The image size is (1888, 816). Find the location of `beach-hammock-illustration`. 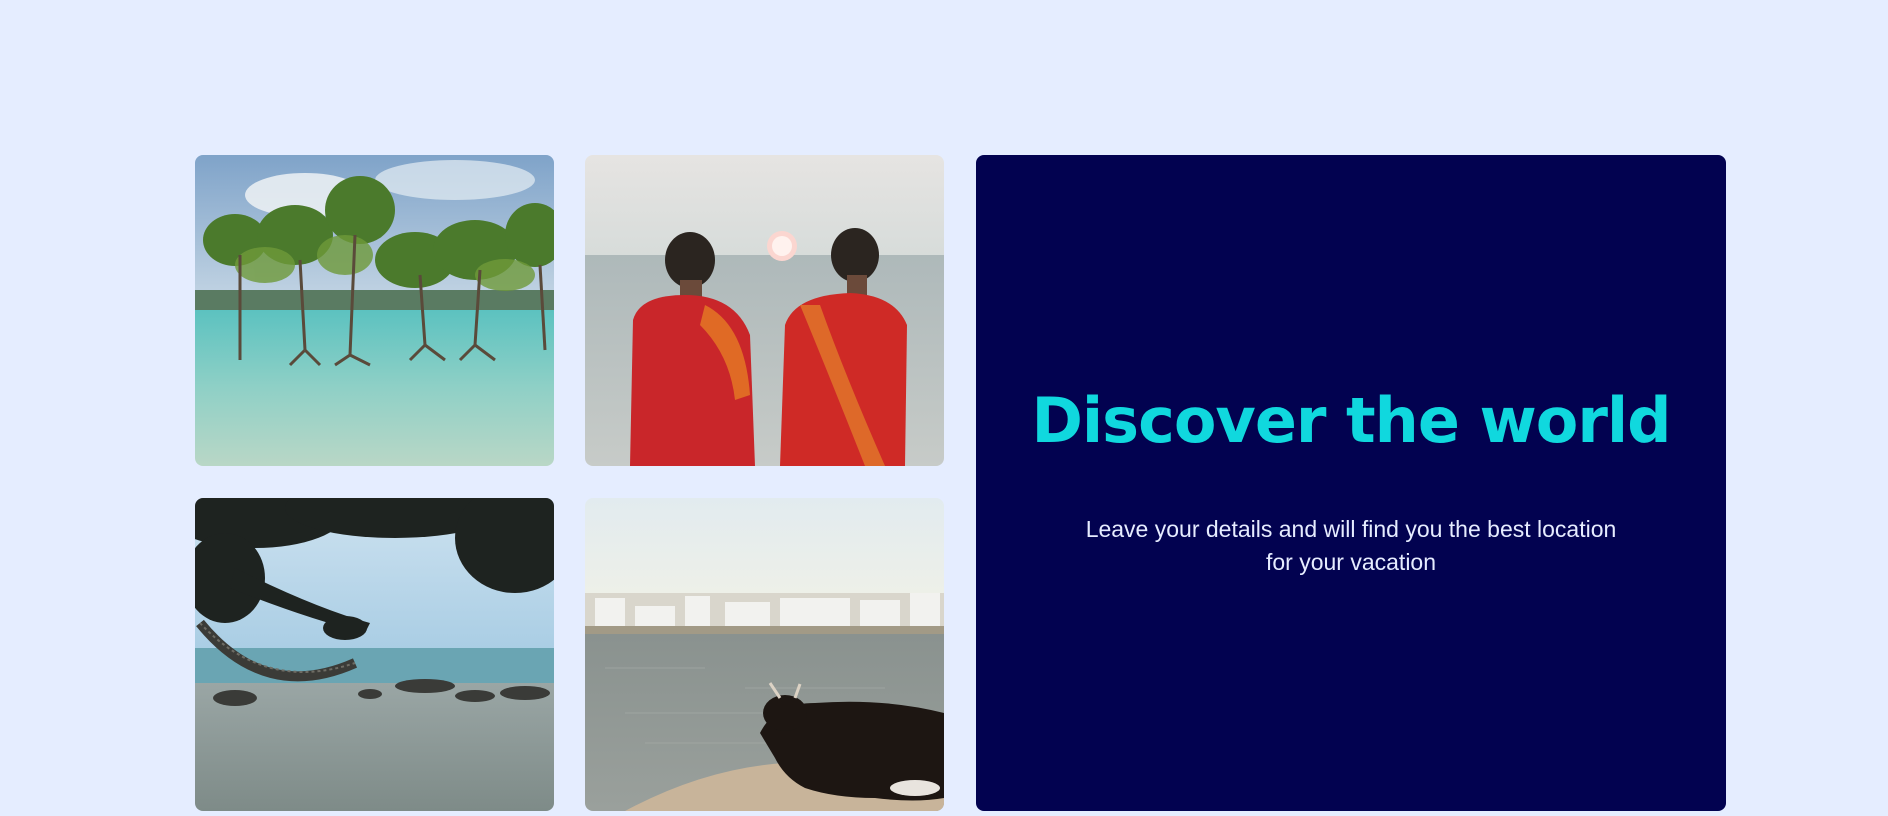

beach-hammock-illustration is located at coordinates (374, 654).